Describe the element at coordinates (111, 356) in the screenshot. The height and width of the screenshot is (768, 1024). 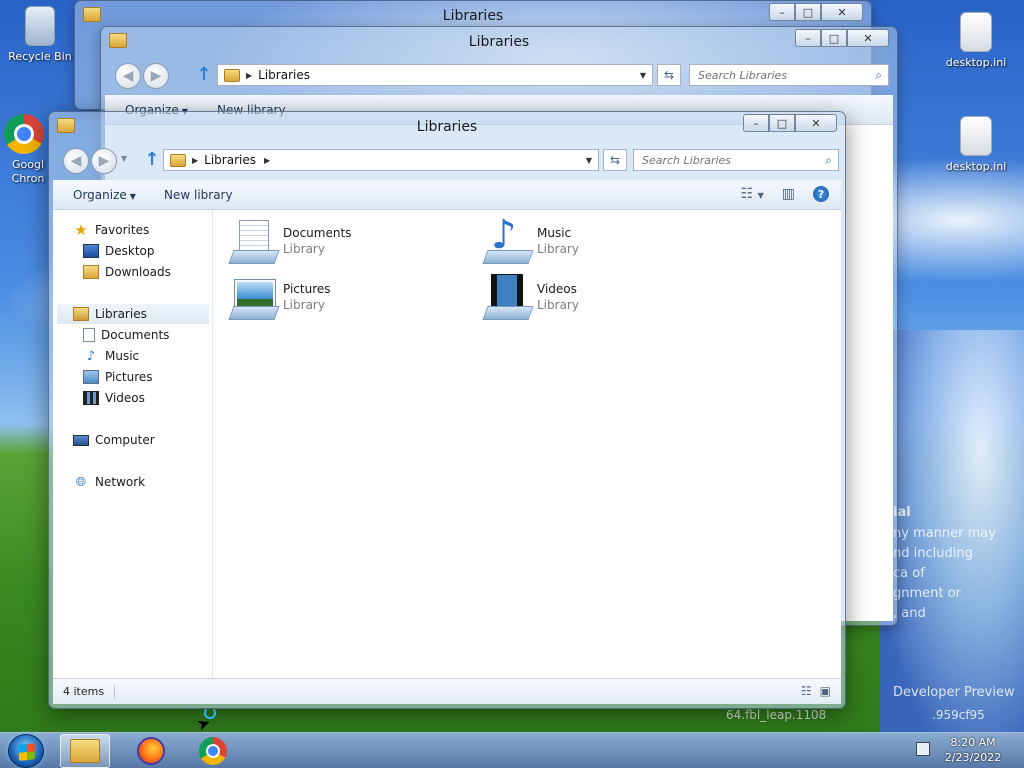
I see `nav-item-music: ♪ Music` at that location.